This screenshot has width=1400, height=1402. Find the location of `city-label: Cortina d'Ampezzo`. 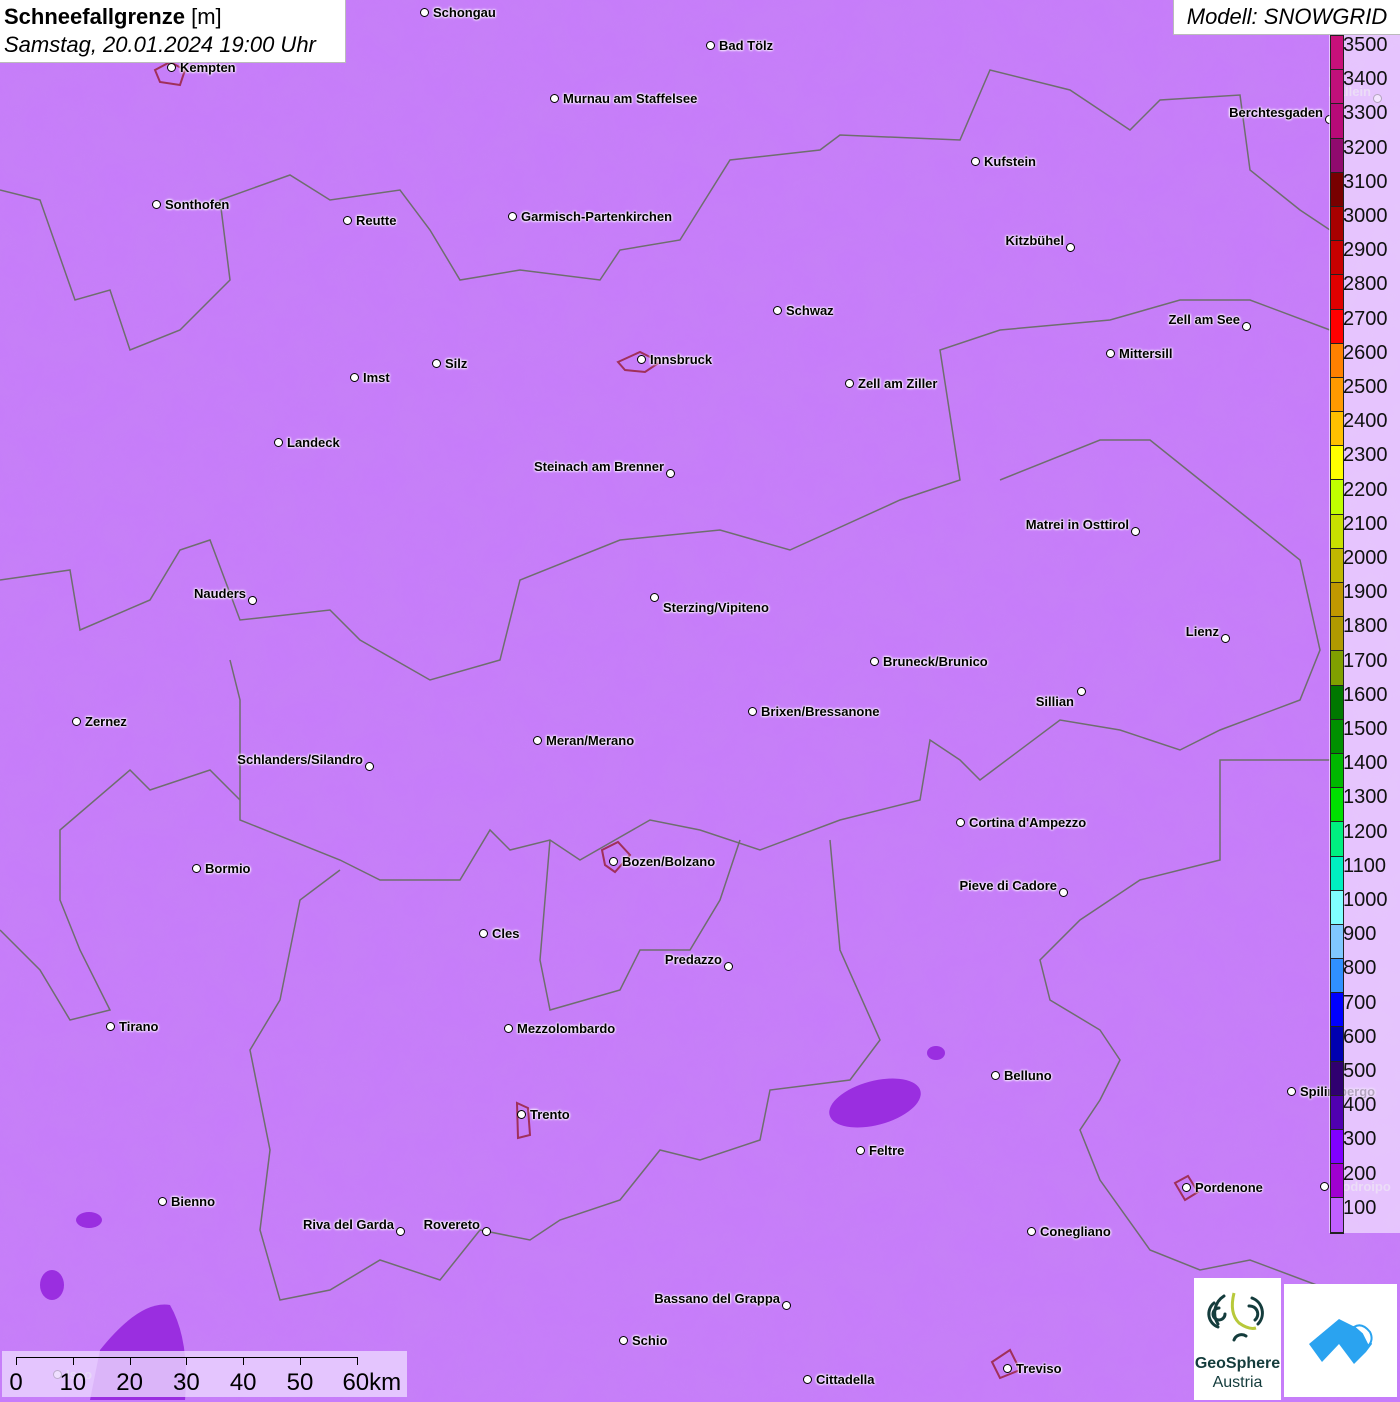

city-label: Cortina d'Ampezzo is located at coordinates (1028, 822).